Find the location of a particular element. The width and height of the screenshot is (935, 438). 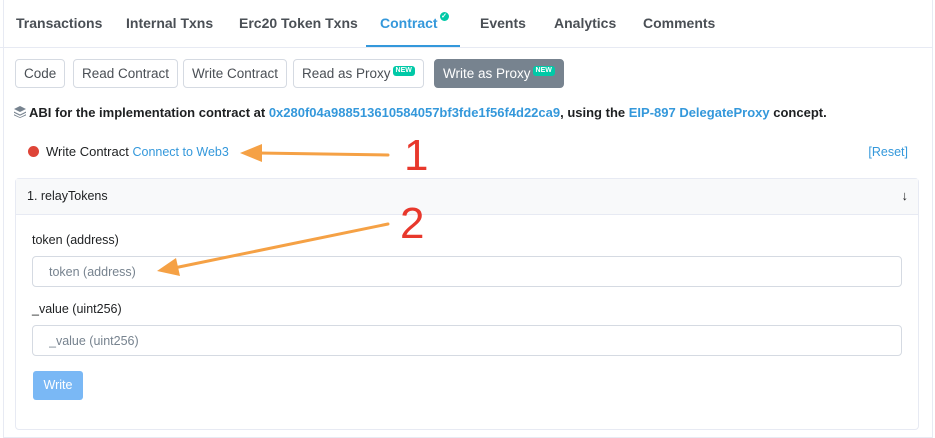

tab-label: Erc20 Token Txns is located at coordinates (298, 23).